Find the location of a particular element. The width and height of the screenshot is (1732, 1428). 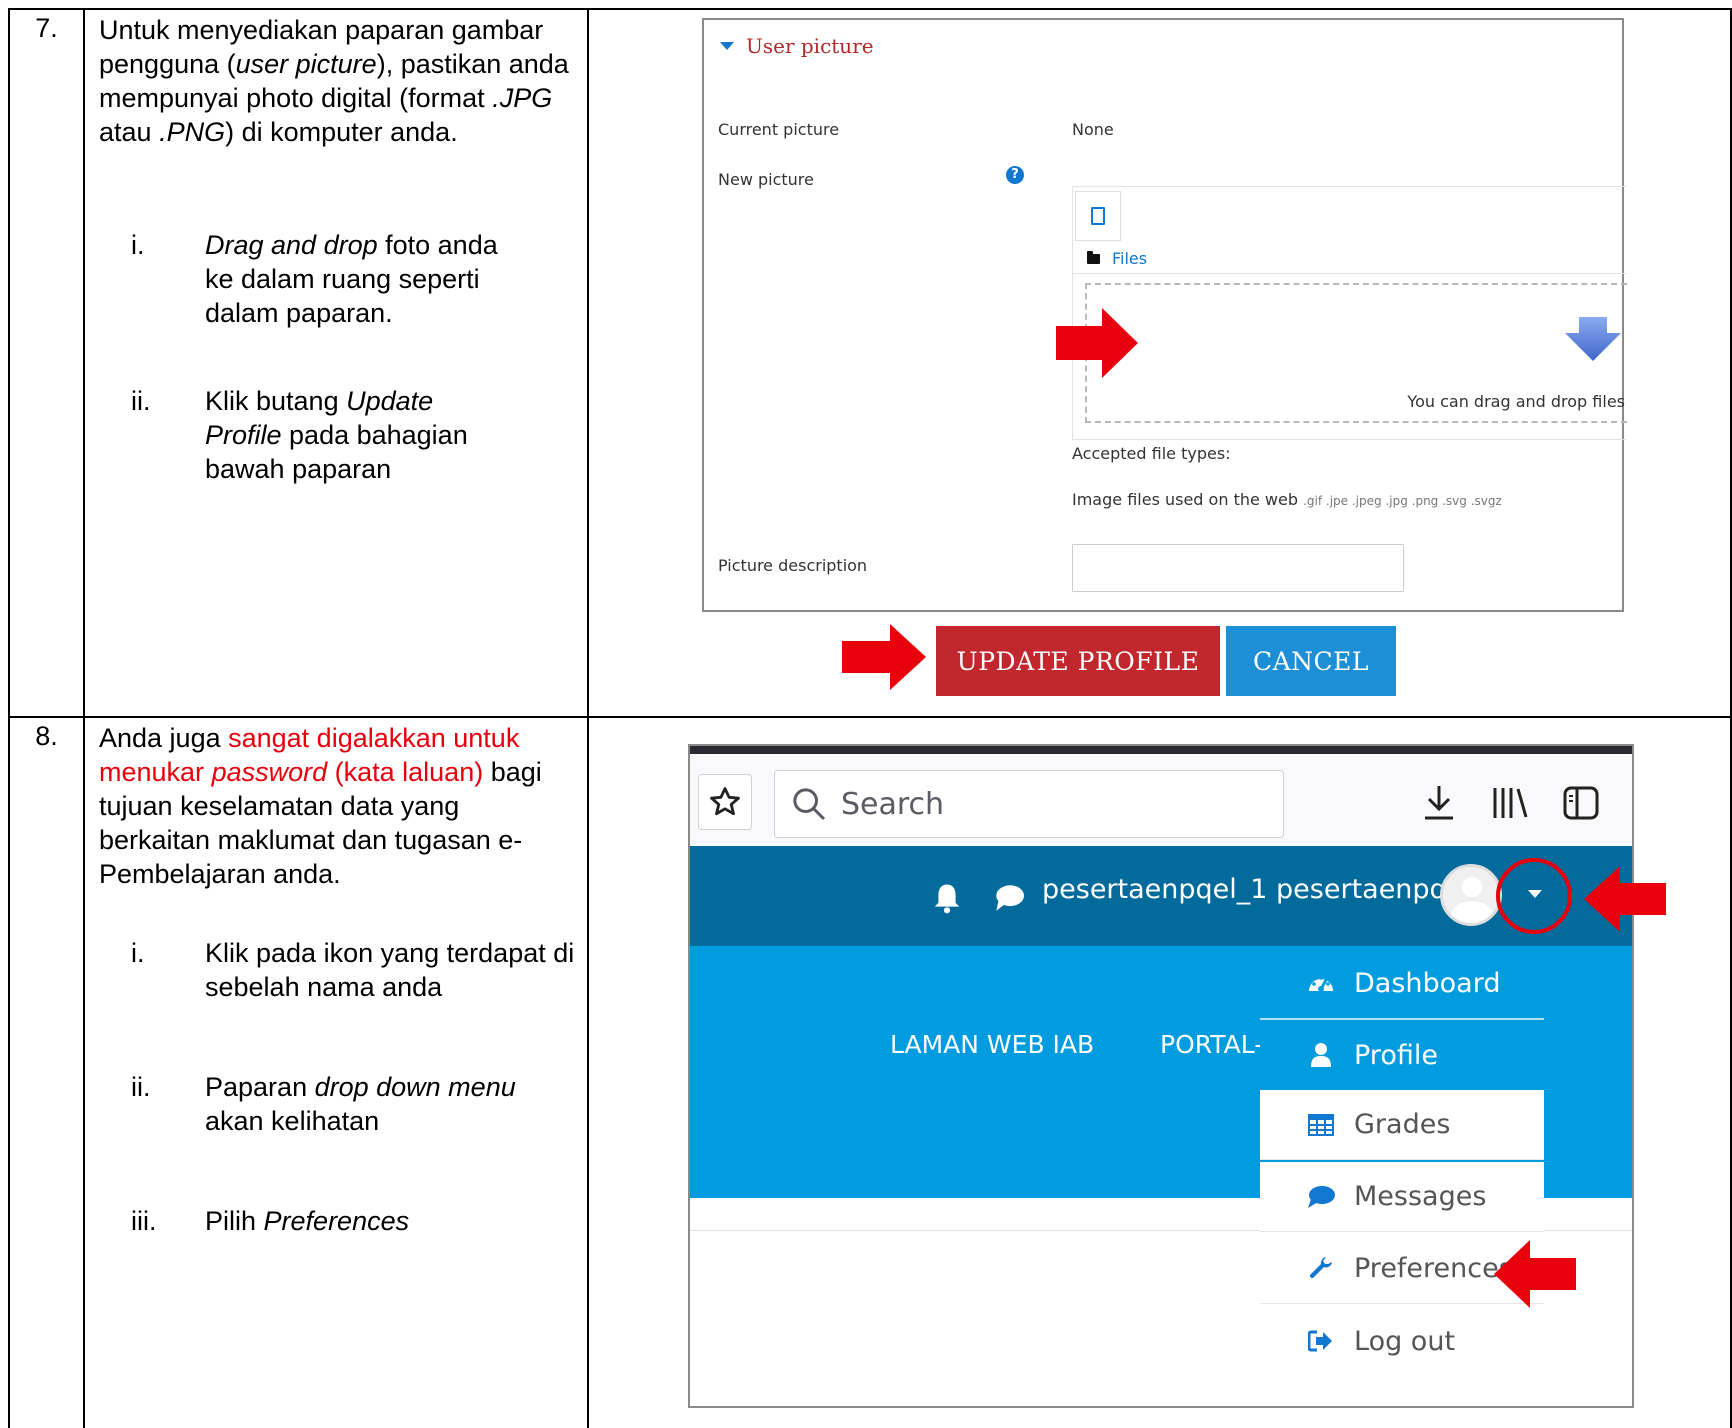

wrench-icon is located at coordinates (1321, 1269).